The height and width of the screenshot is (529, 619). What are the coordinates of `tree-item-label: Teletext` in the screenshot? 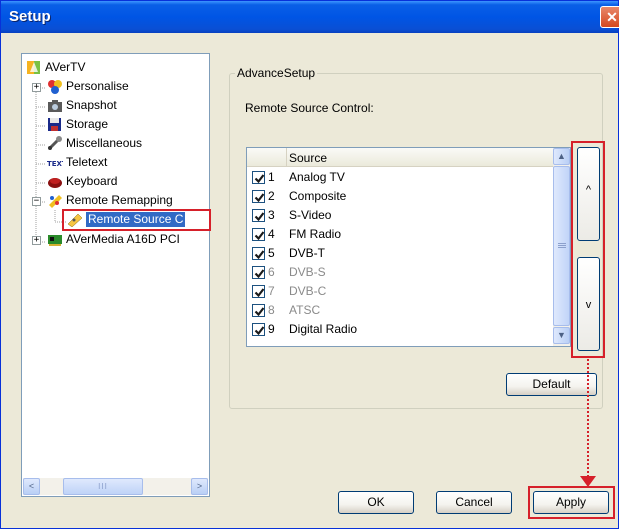 It's located at (87, 162).